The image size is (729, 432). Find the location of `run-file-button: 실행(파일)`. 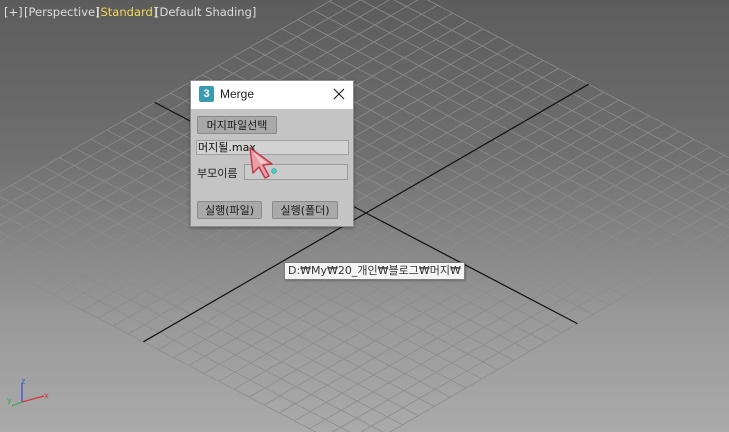

run-file-button: 실행(파일) is located at coordinates (229, 210).